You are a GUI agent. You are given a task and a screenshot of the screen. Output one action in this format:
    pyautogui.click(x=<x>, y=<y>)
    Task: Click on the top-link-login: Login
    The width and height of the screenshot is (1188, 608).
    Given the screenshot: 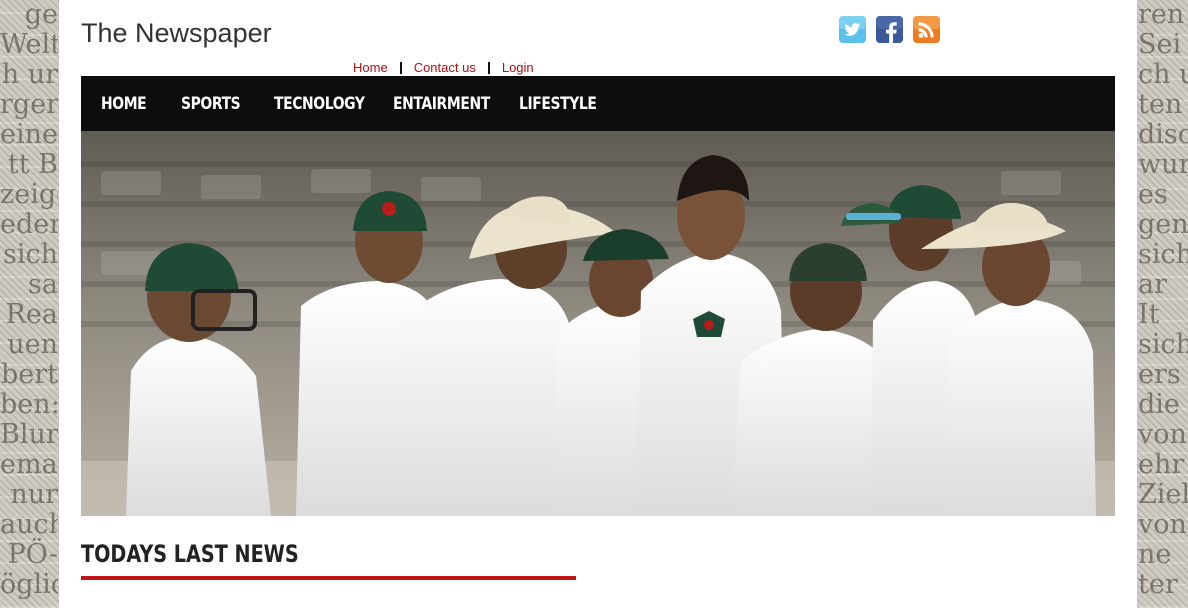 What is the action you would take?
    pyautogui.click(x=518, y=67)
    